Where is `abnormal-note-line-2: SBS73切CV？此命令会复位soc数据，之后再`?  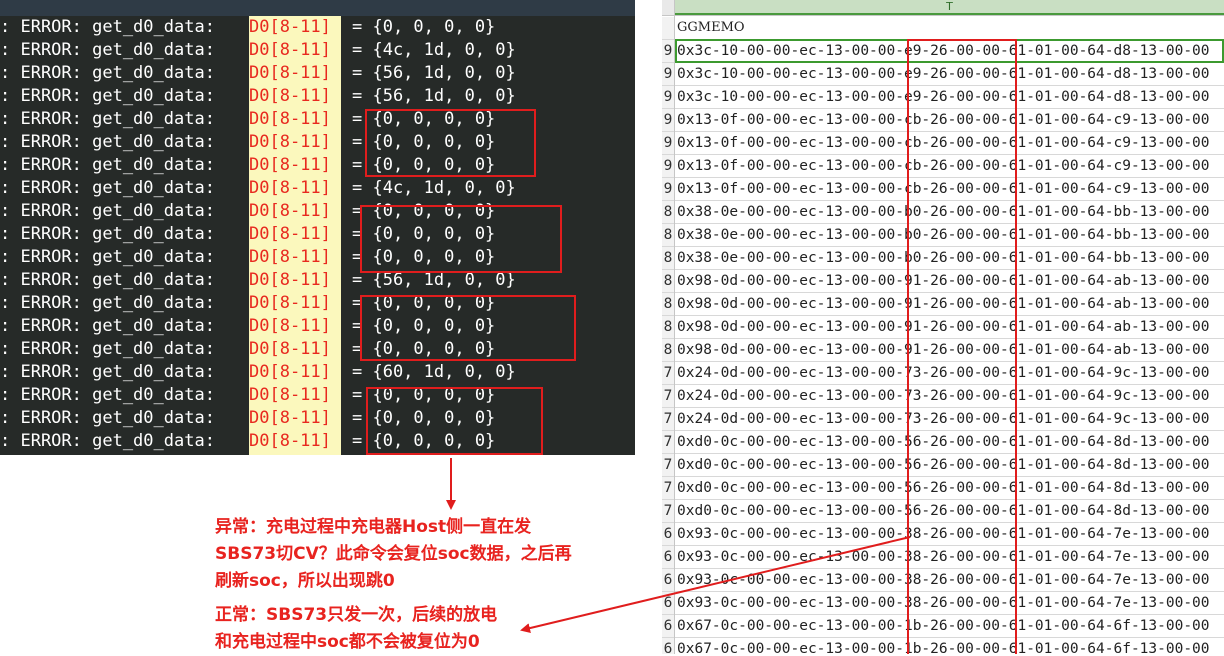
abnormal-note-line-2: SBS73切CV？此命令会复位soc数据，之后再 is located at coordinates (393, 554).